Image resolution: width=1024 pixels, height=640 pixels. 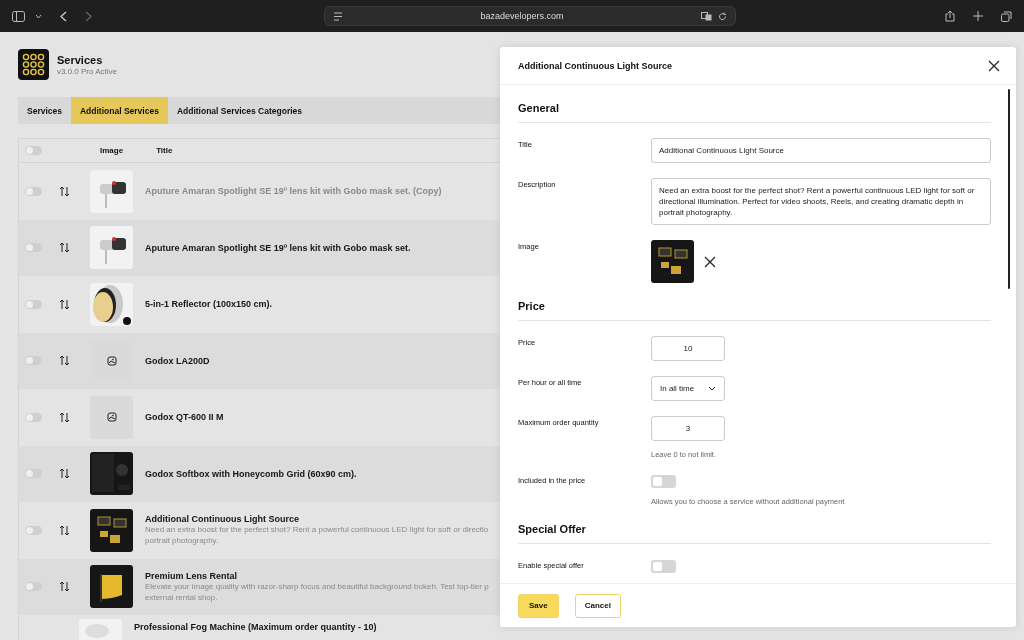 I want to click on reload-icon, so click(x=722, y=16).